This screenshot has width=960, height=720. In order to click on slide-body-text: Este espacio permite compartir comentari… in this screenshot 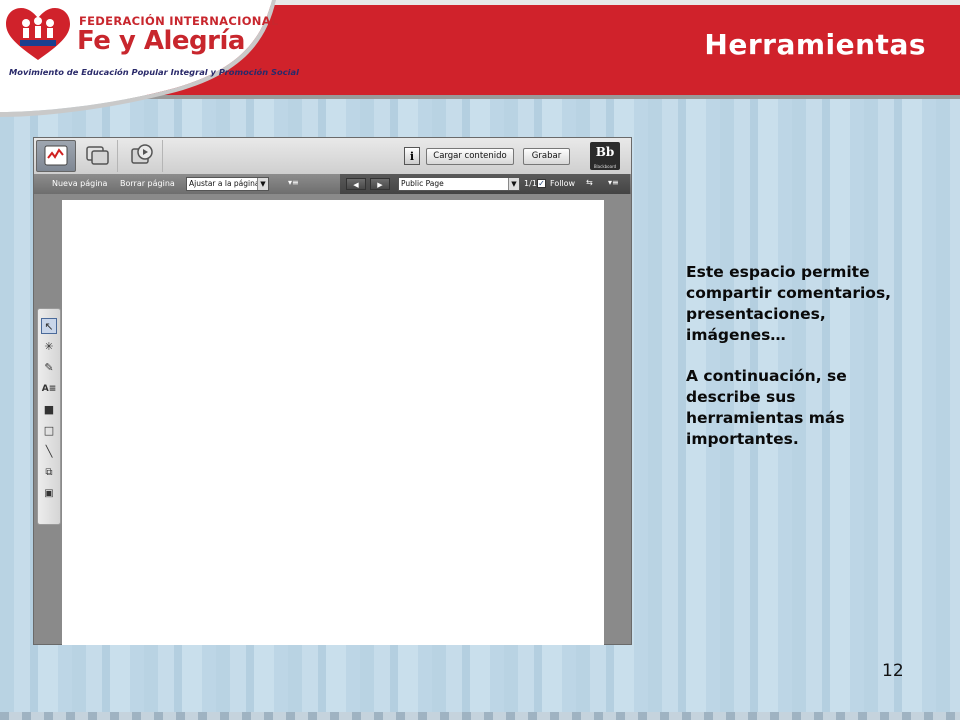, I will do `click(796, 366)`.